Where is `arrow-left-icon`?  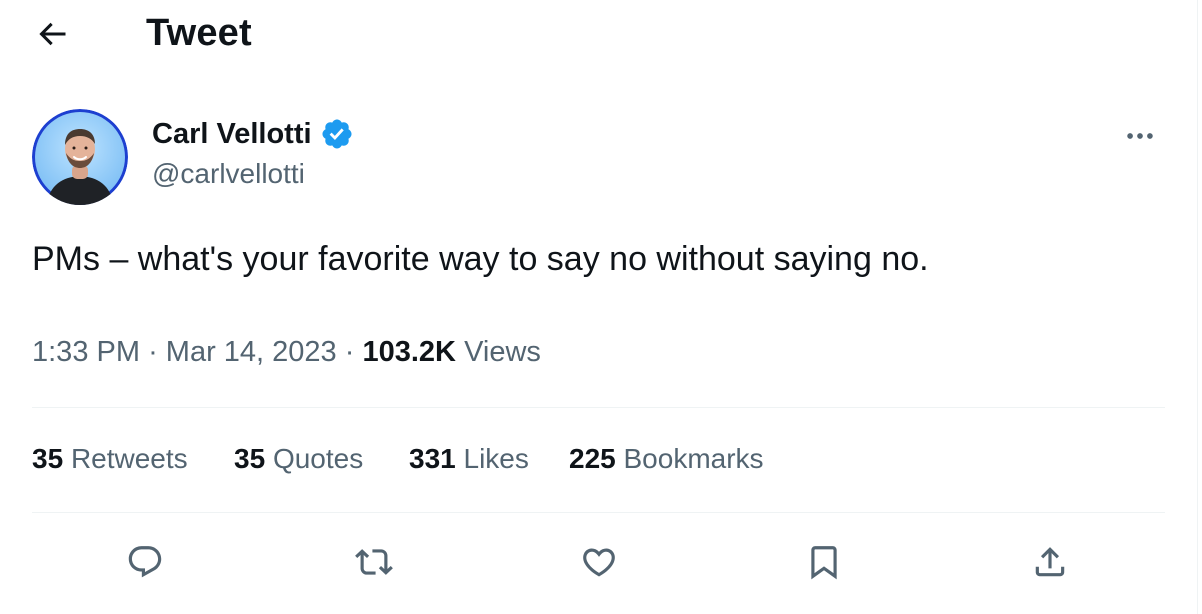 arrow-left-icon is located at coordinates (52, 34).